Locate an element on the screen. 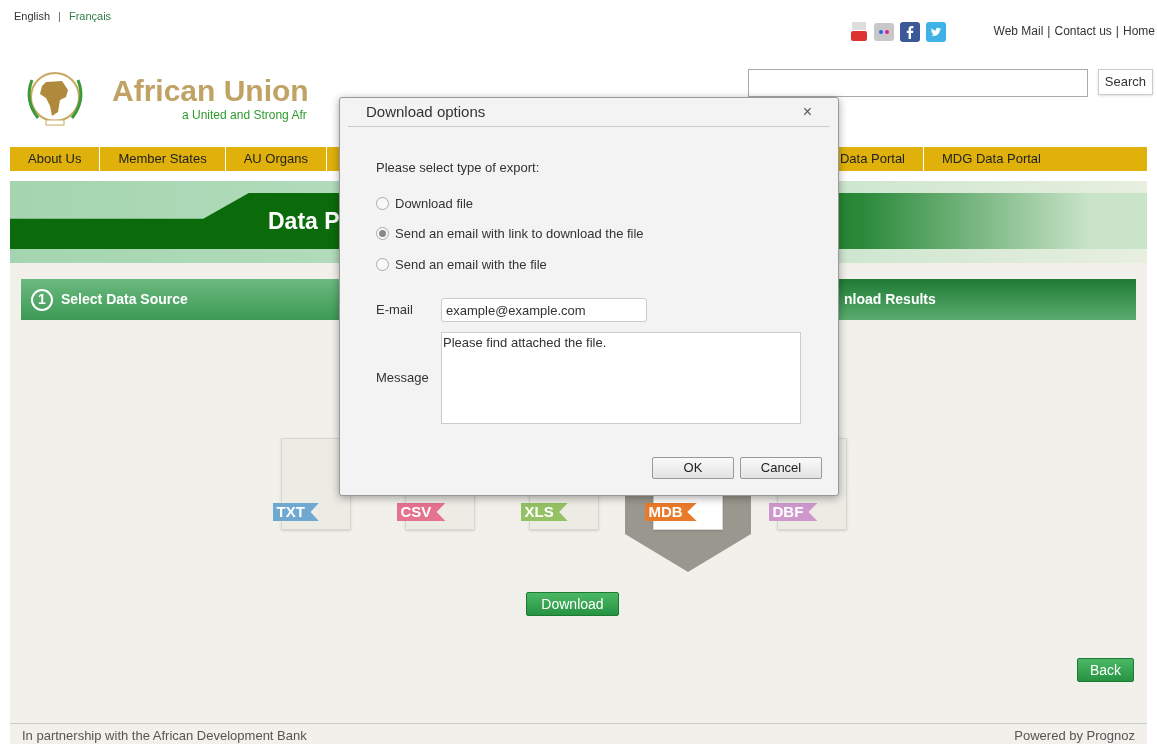 Image resolution: width=1157 pixels, height=744 pixels. email-label: E-mail is located at coordinates (395, 310).